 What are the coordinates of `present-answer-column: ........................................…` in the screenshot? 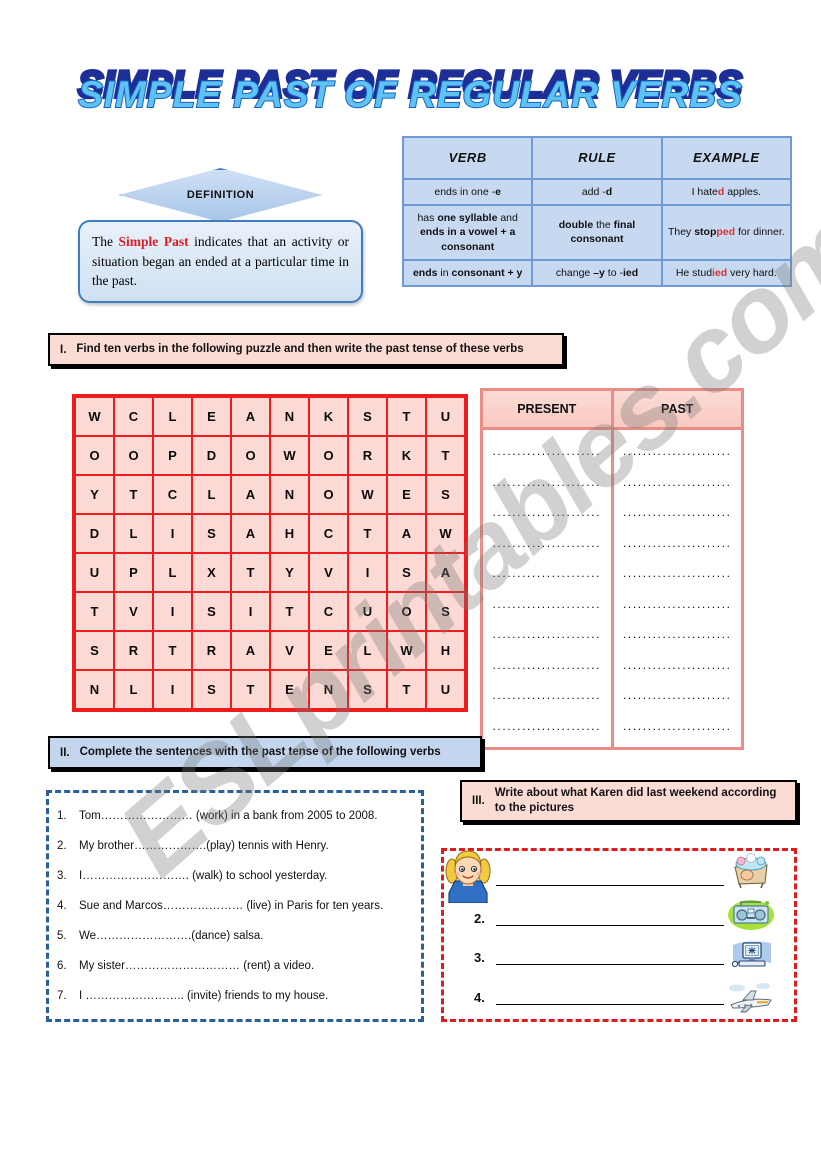 It's located at (548, 588).